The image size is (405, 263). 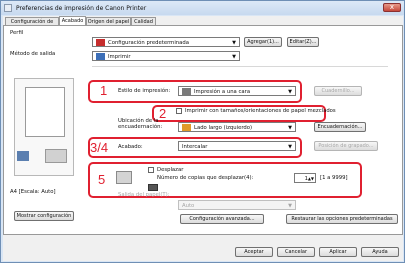 I want to click on one-sided-icon, so click(x=186, y=91).